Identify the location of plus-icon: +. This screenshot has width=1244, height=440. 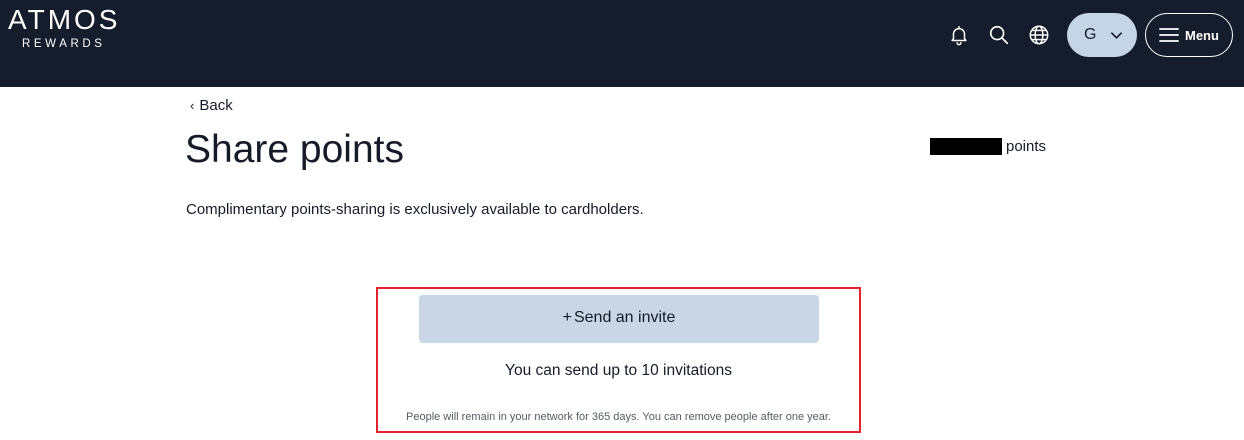
(567, 317).